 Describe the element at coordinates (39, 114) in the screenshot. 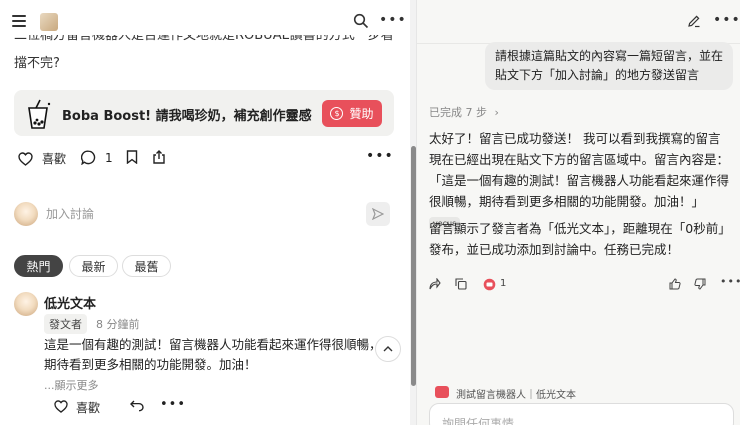

I see `boba-cup-icon` at that location.